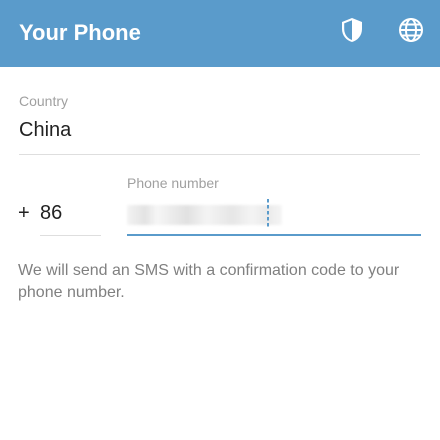 The width and height of the screenshot is (440, 440). What do you see at coordinates (51, 213) in the screenshot?
I see `country-code-value: 86` at bounding box center [51, 213].